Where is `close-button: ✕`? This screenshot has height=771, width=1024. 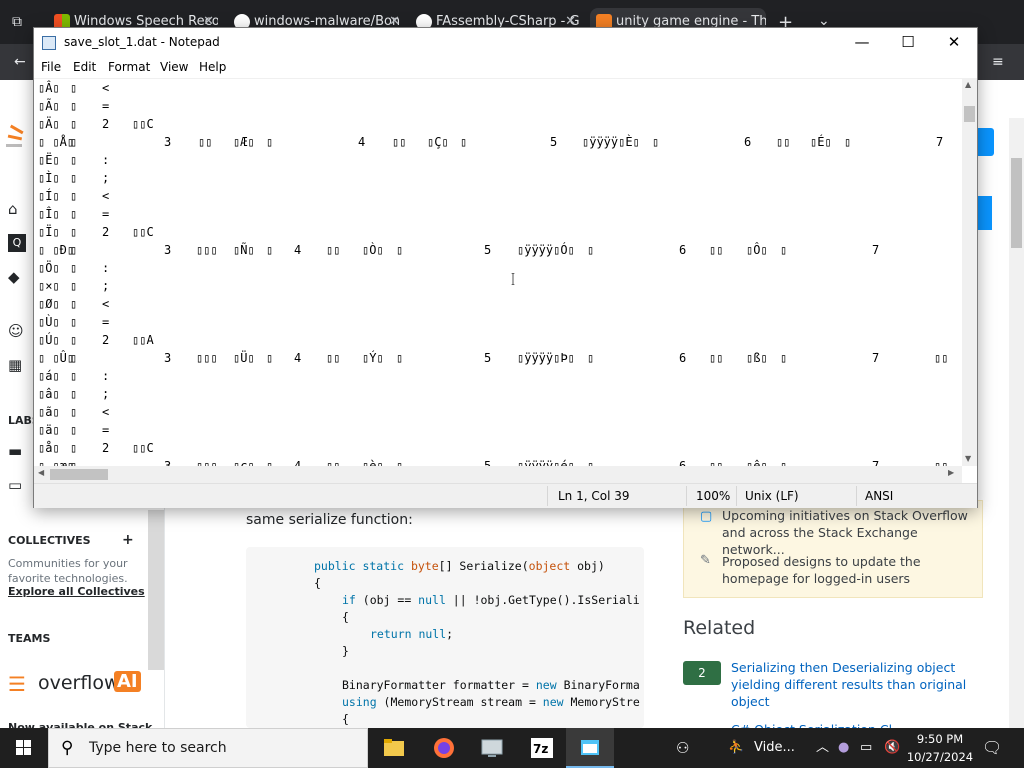
close-button: ✕ is located at coordinates (954, 43).